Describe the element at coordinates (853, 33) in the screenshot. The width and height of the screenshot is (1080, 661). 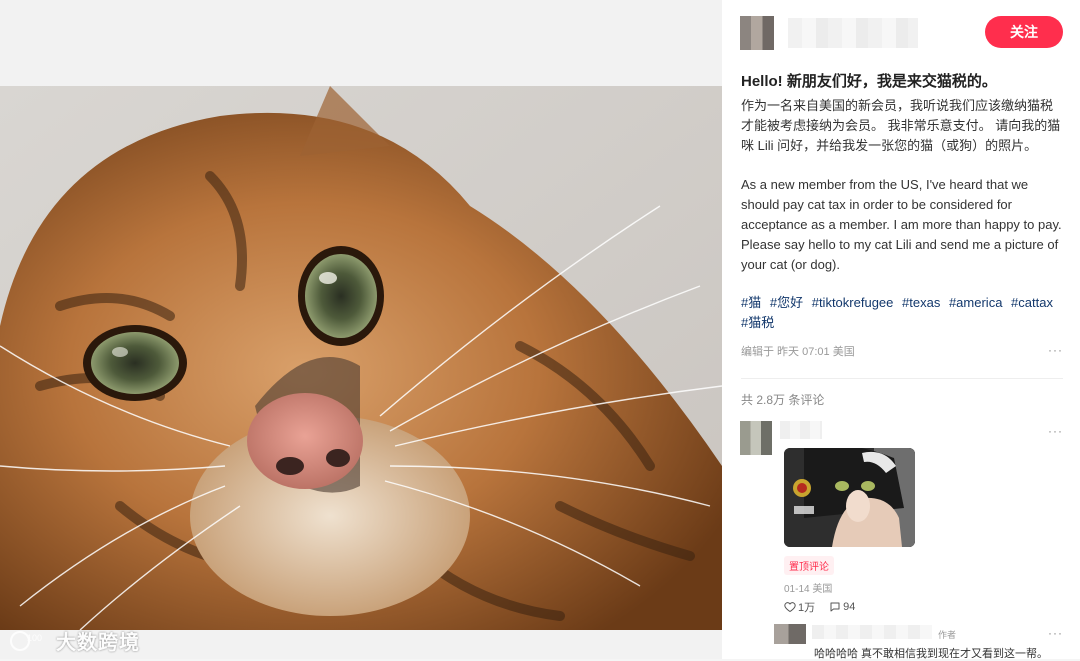
I see `author-name-blurred` at that location.